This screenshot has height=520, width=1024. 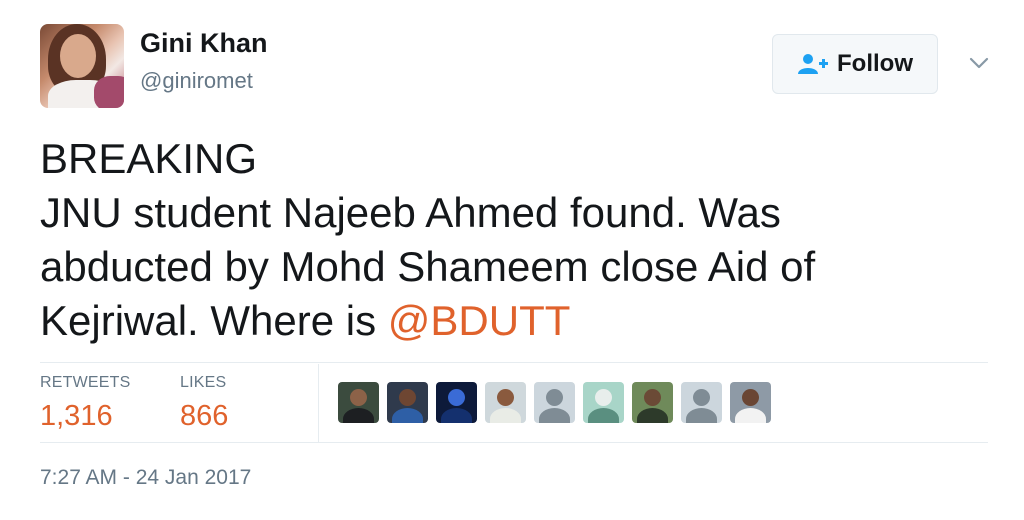 I want to click on follow-label: Follow, so click(x=875, y=63).